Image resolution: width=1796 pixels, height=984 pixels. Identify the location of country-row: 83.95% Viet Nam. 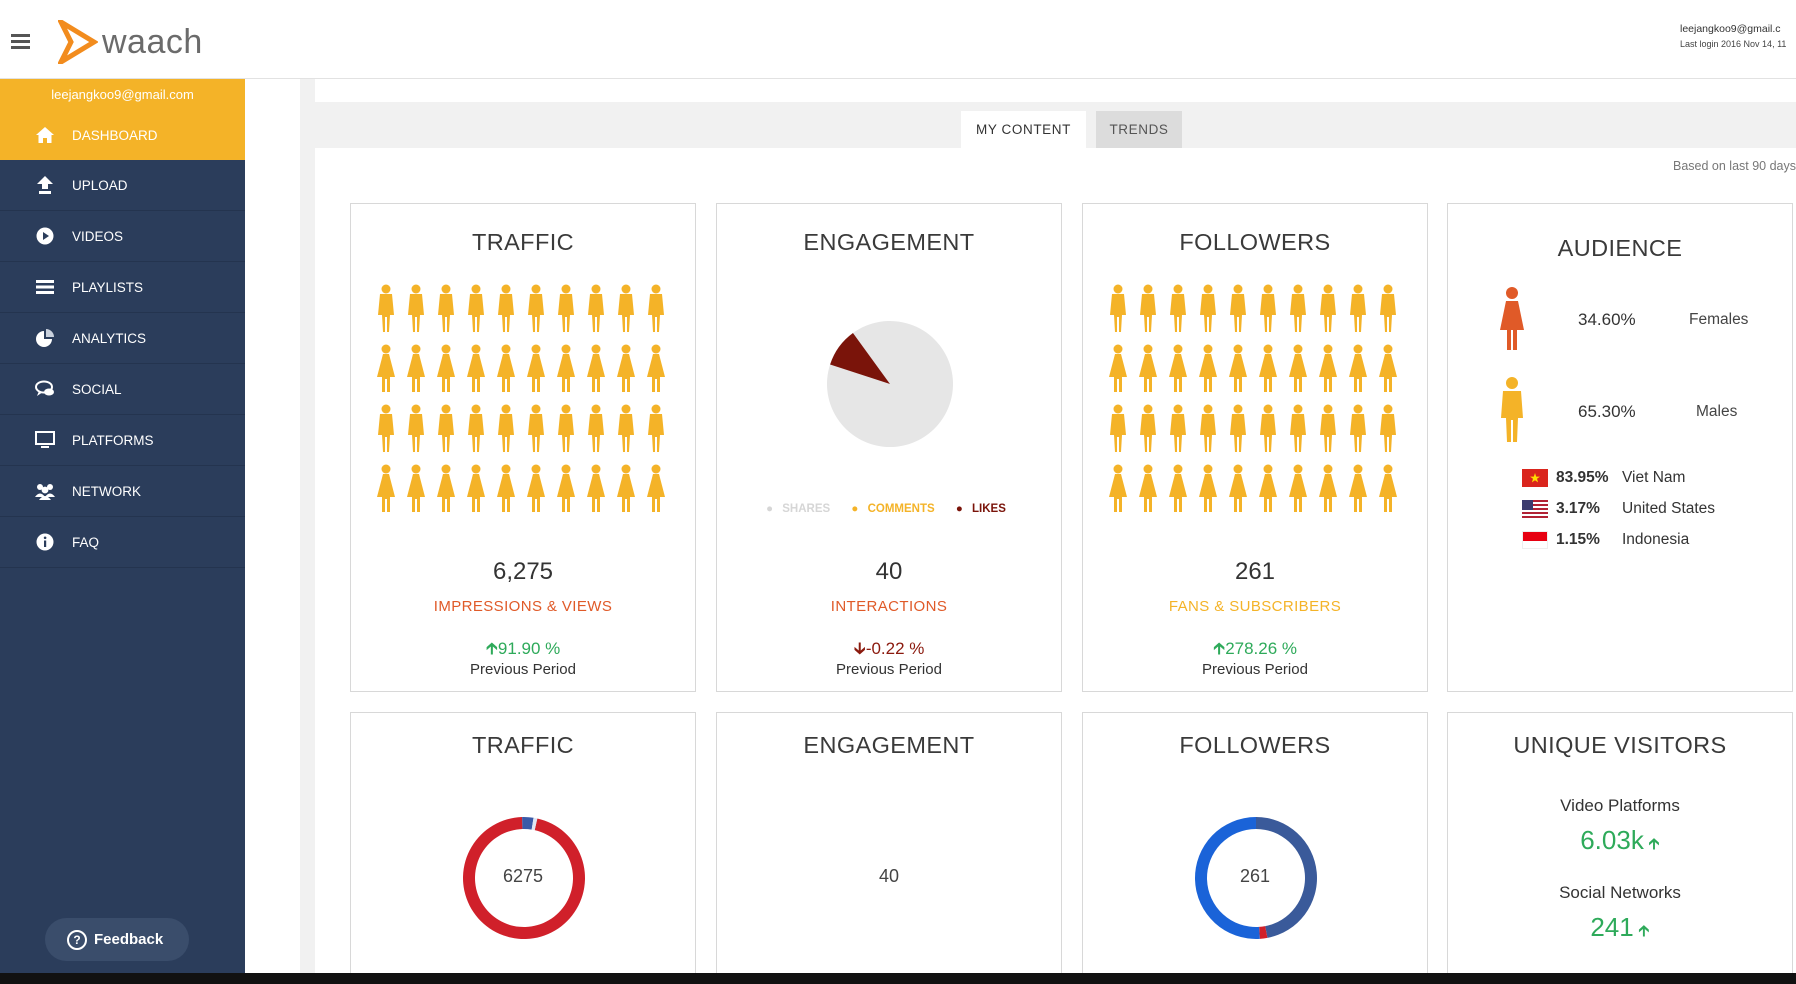
(1603, 478).